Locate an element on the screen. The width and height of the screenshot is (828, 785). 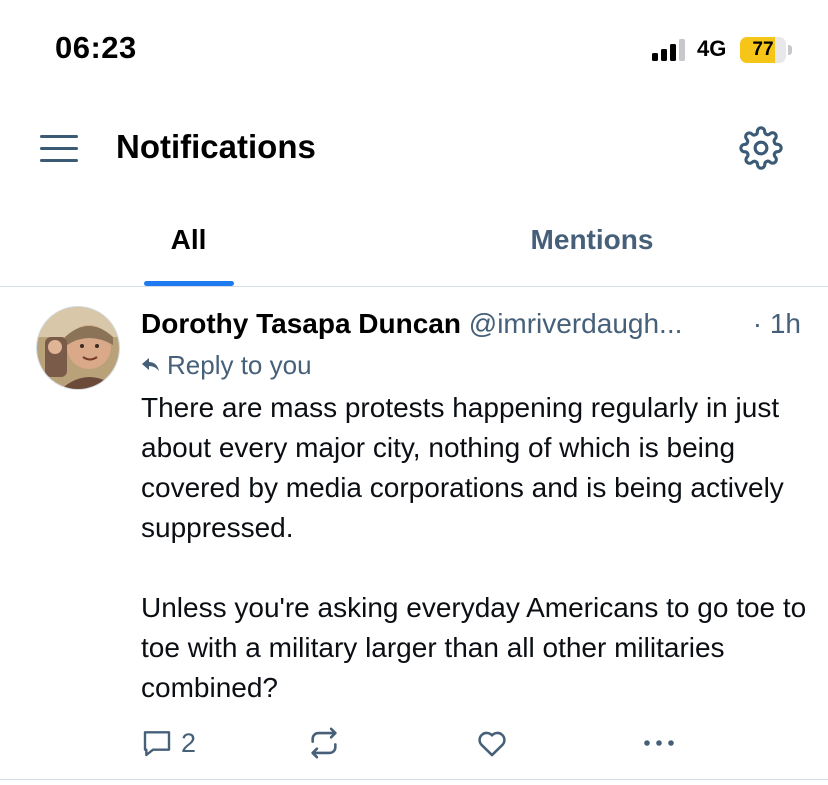
notification-tabs: All Mentions is located at coordinates (414, 246).